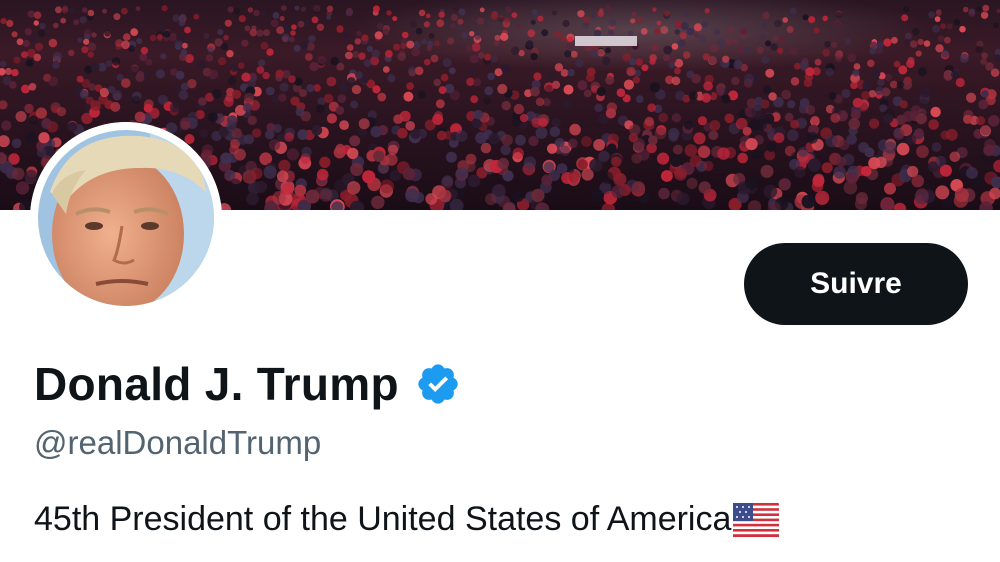  I want to click on avatar, so click(126, 218).